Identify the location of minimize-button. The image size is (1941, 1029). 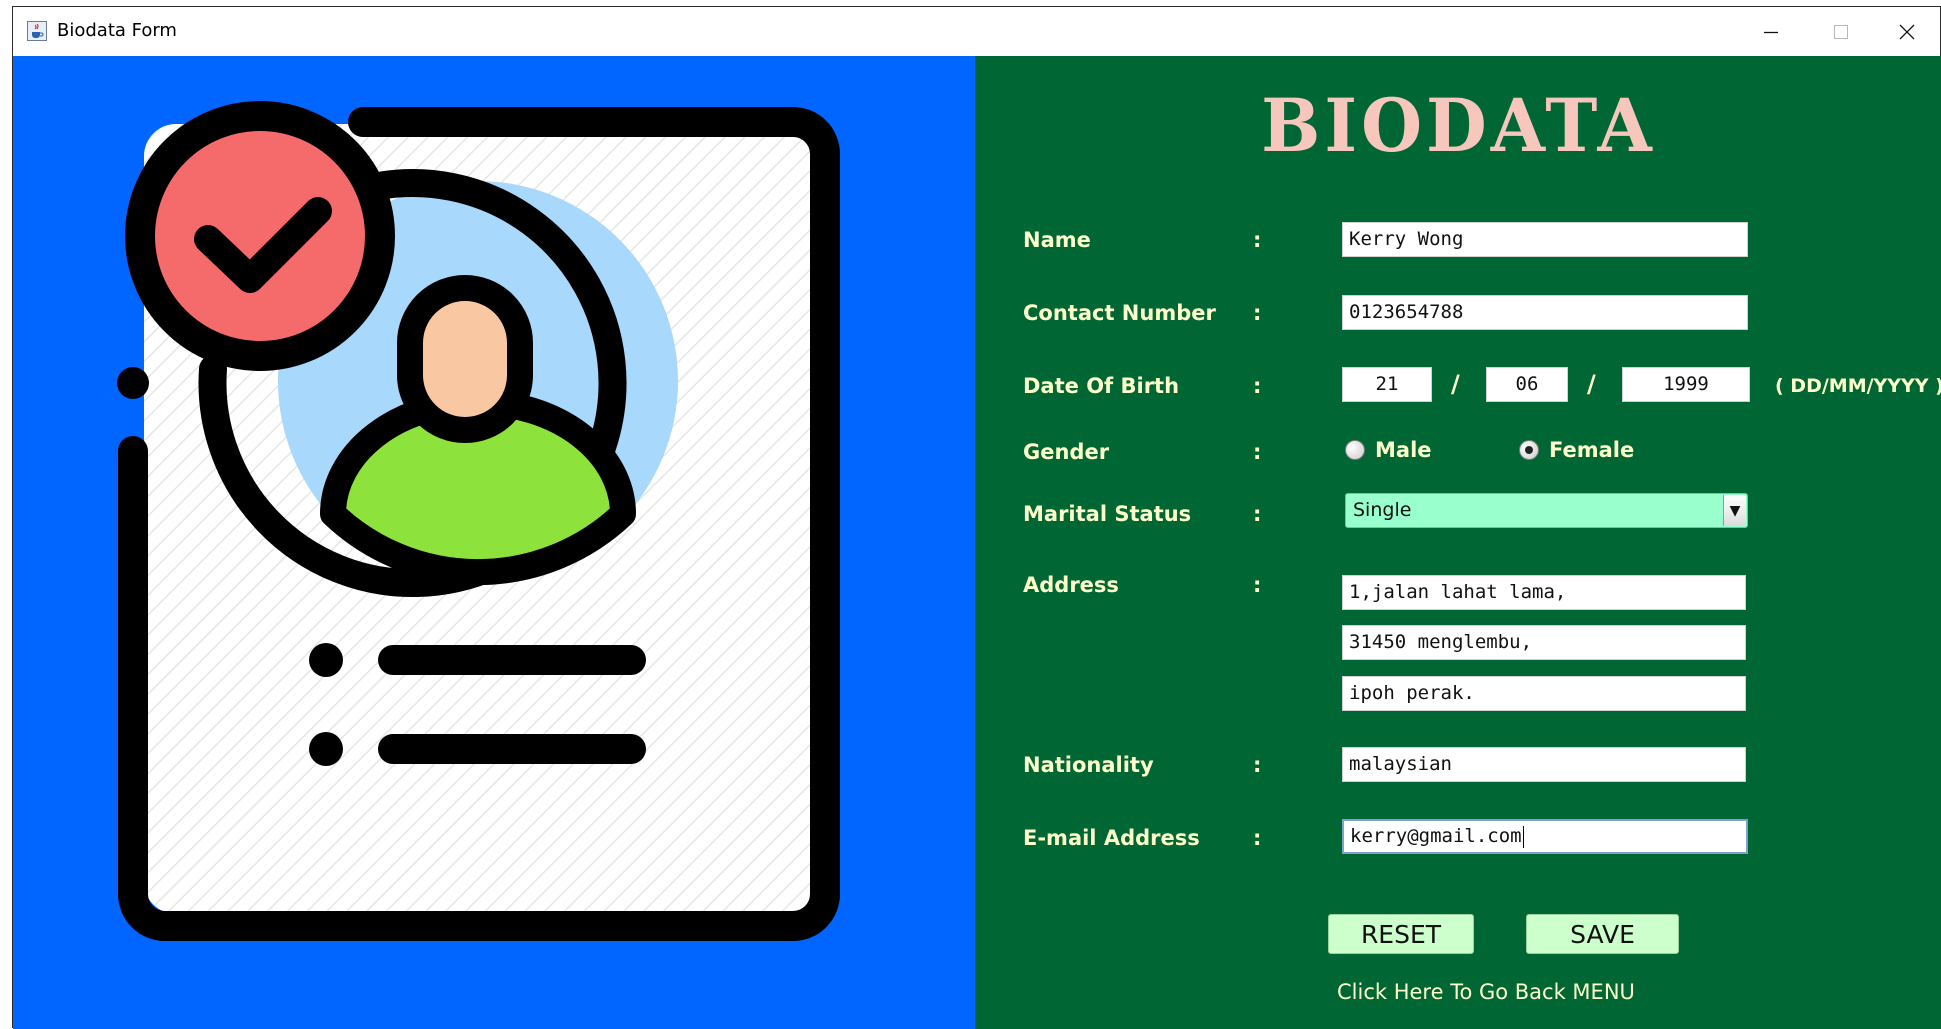
(1771, 31).